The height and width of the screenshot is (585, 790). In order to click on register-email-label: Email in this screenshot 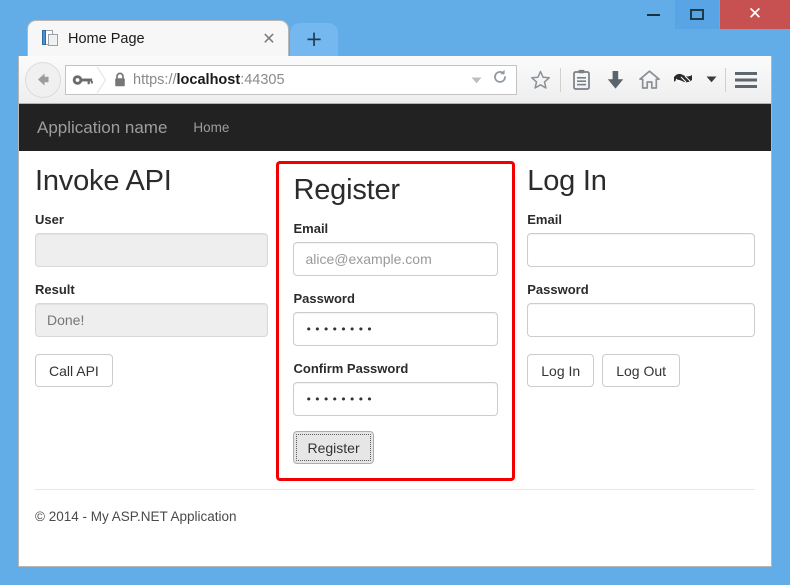, I will do `click(311, 228)`.